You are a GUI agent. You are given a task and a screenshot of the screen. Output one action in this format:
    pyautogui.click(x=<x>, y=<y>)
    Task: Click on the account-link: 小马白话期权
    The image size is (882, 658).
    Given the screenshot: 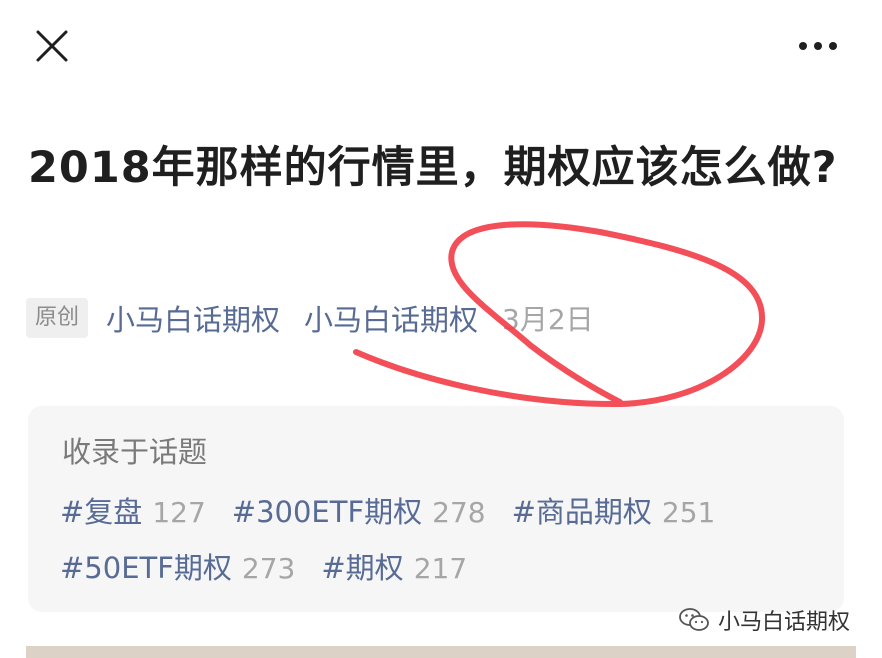 What is the action you would take?
    pyautogui.click(x=391, y=318)
    